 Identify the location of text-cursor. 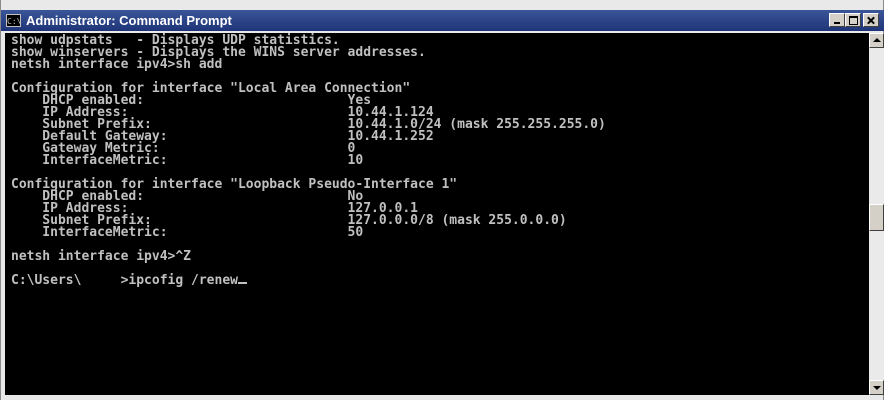
(242, 283).